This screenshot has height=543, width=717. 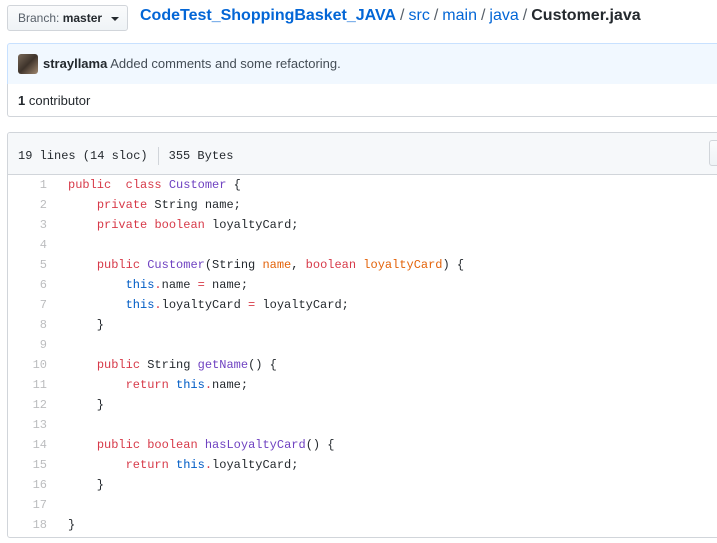 I want to click on code-token: return, so click(x=147, y=465).